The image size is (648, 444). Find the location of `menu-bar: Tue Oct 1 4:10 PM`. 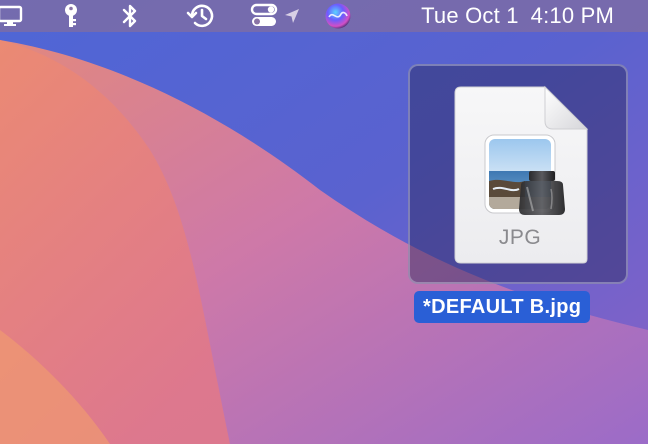

menu-bar: Tue Oct 1 4:10 PM is located at coordinates (324, 16).